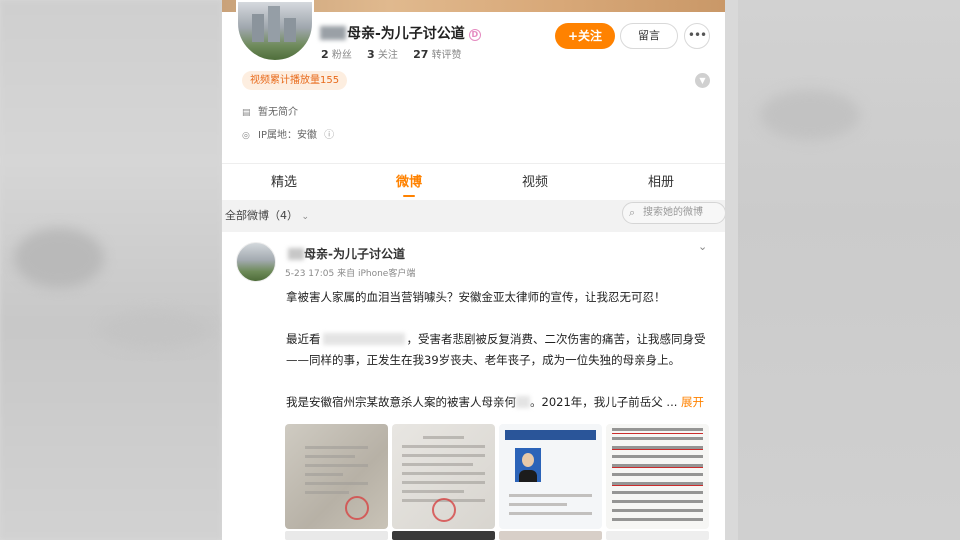 This screenshot has width=960, height=540. Describe the element at coordinates (476, 297) in the screenshot. I see `post-paragraph-1: 拿被害人家属的血泪当营销噱头？安徽金亚太律师的宣传，让我忍无可忍！` at that location.